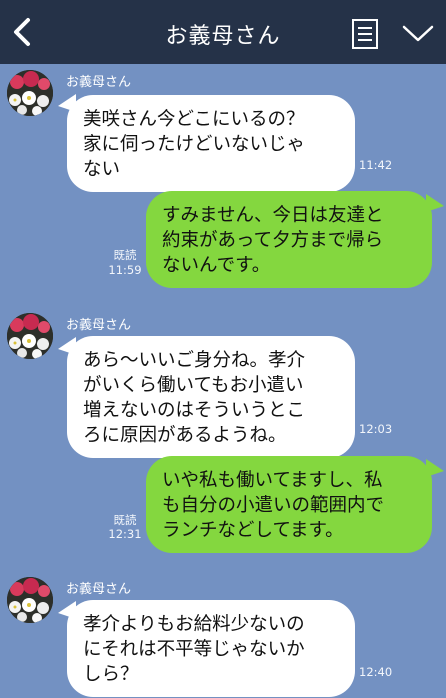 The height and width of the screenshot is (698, 446). I want to click on list-icon, so click(365, 34).